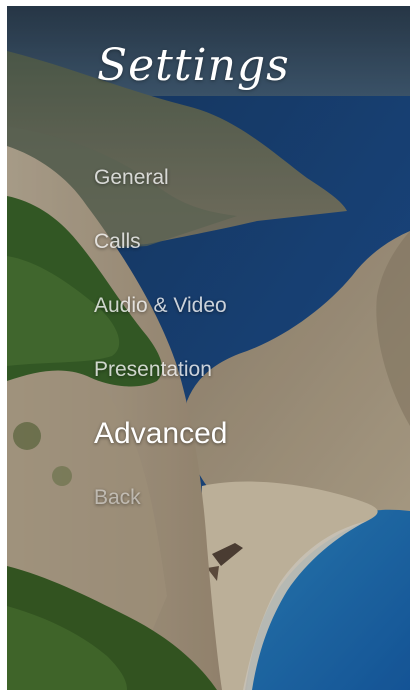 The height and width of the screenshot is (693, 411). Describe the element at coordinates (193, 65) in the screenshot. I see `page-title: Settings` at that location.